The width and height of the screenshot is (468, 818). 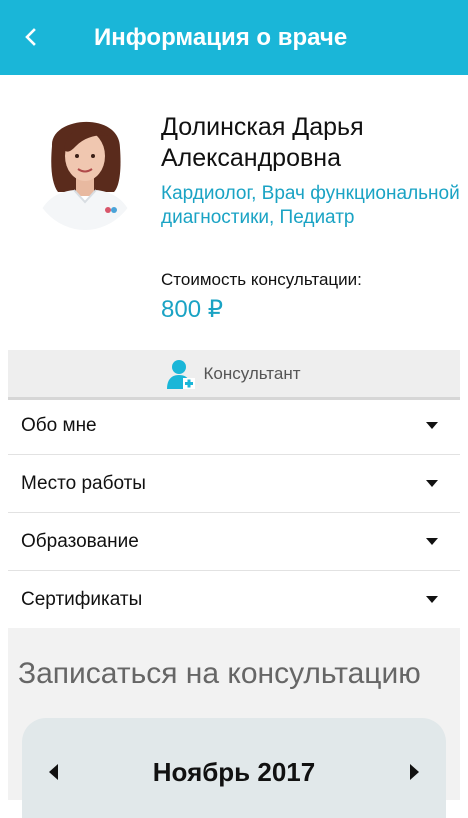 I want to click on doctor-avatar, so click(x=85, y=168).